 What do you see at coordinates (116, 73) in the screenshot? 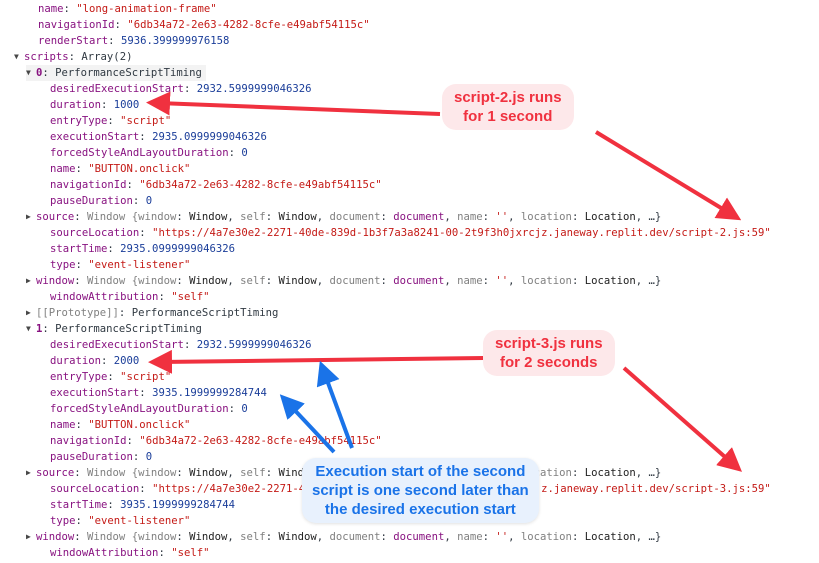
I see `property-row-0: ▼ 0: PerformanceScriptTiming` at bounding box center [116, 73].